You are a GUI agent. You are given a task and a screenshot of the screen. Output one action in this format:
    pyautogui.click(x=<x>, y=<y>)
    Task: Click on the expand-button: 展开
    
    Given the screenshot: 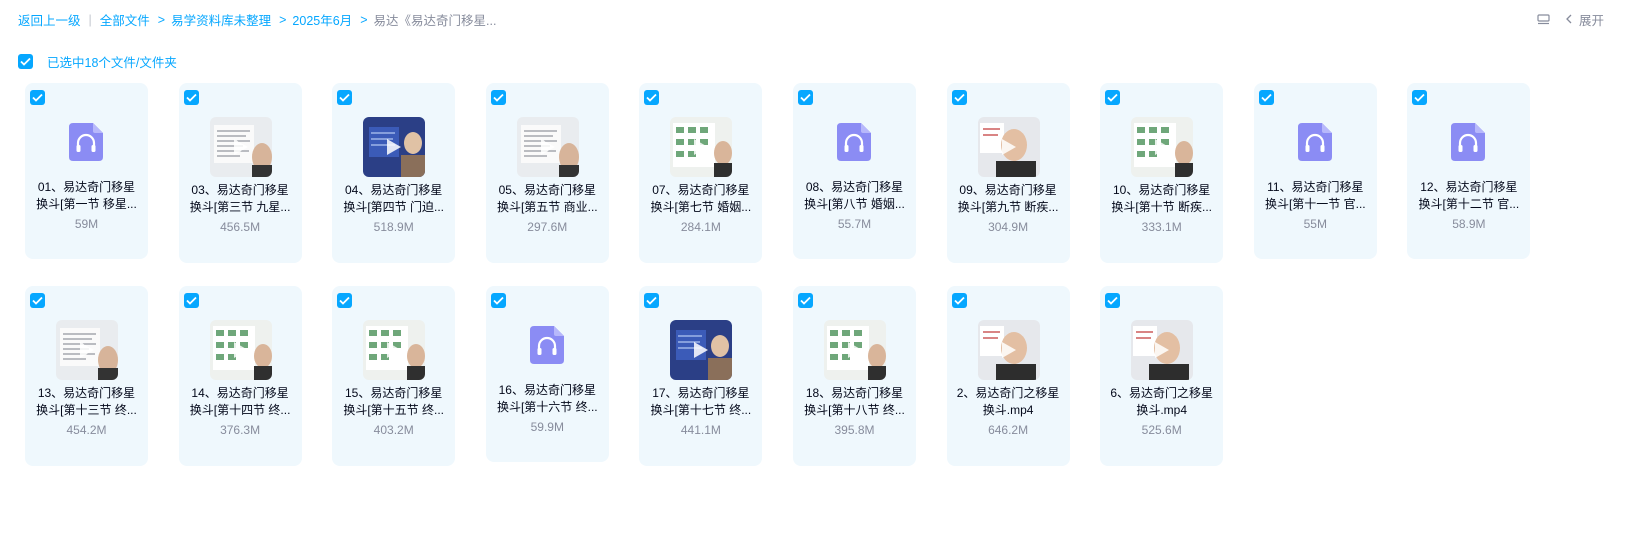 What is the action you would take?
    pyautogui.click(x=1584, y=19)
    